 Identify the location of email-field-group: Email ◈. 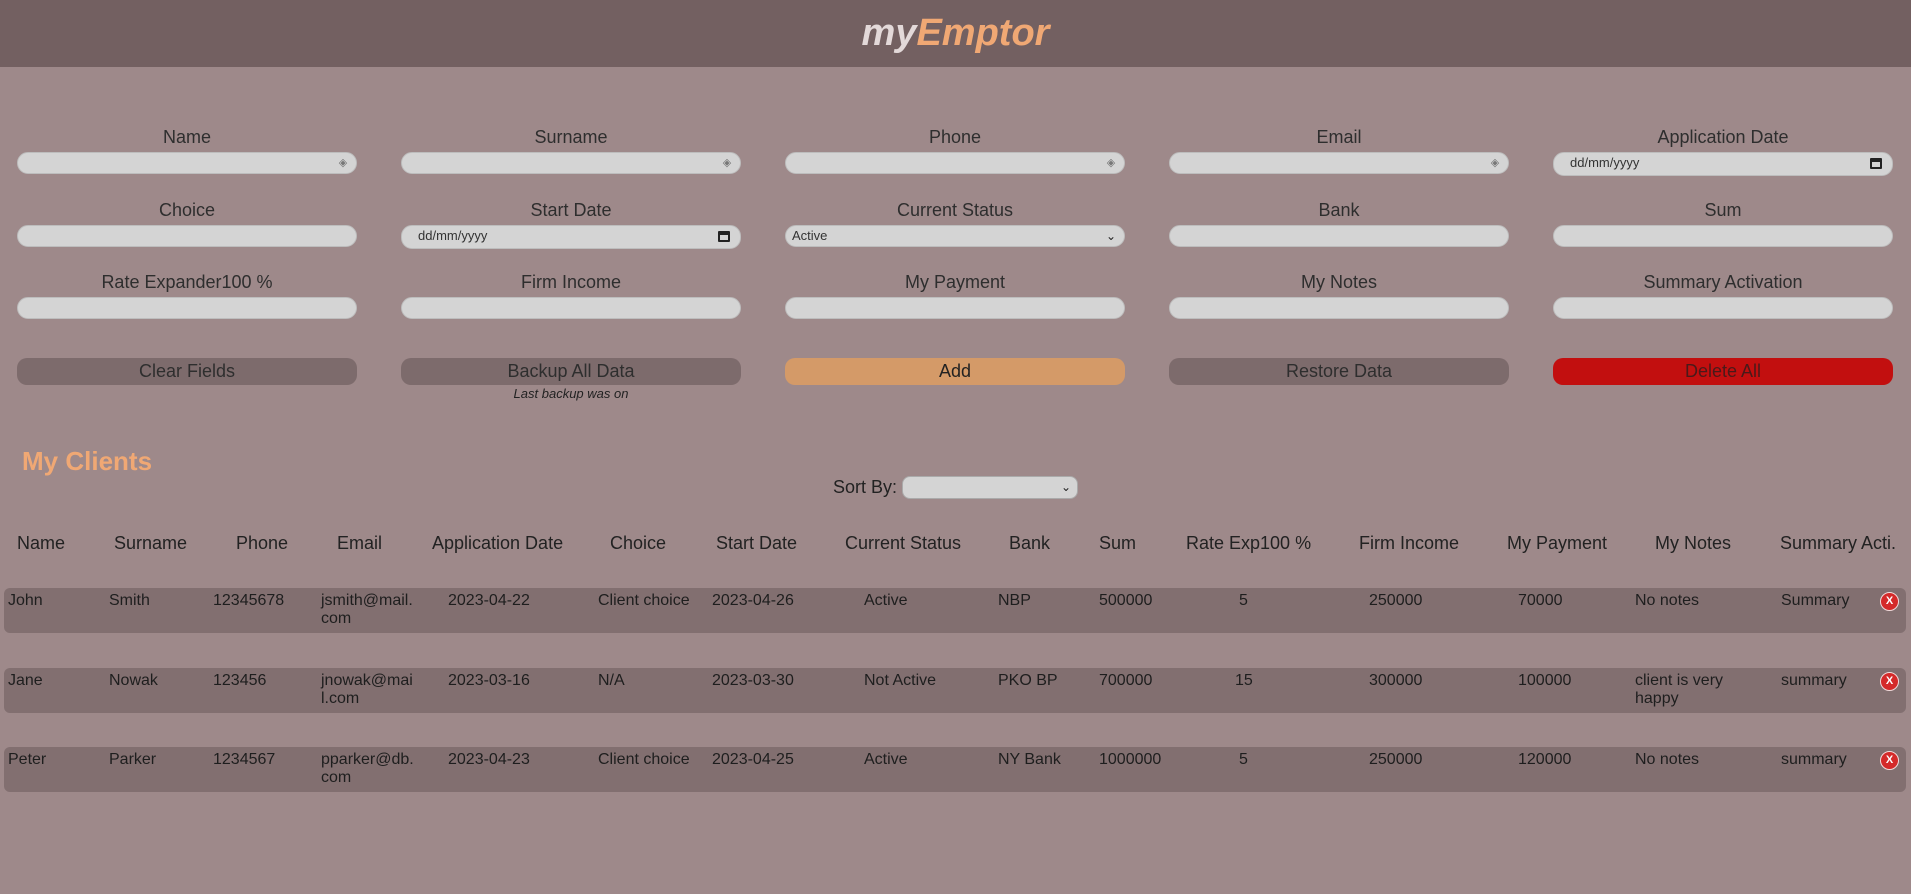
(1339, 150).